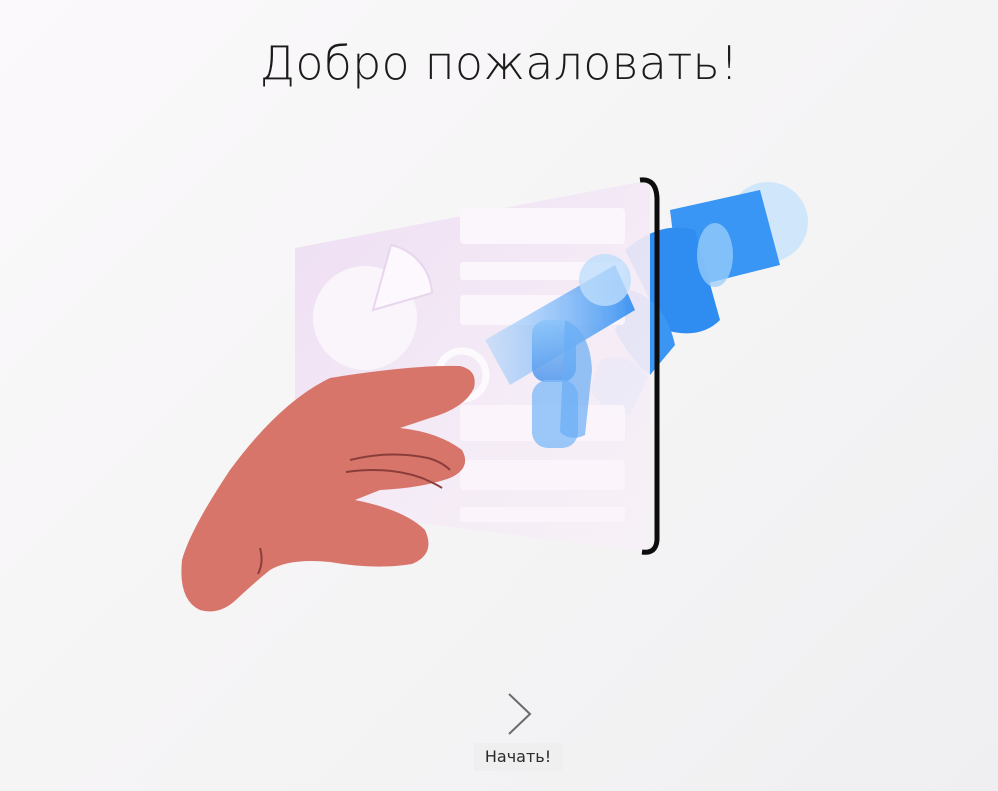 This screenshot has width=998, height=791. I want to click on start-button: Начать!, so click(519, 735).